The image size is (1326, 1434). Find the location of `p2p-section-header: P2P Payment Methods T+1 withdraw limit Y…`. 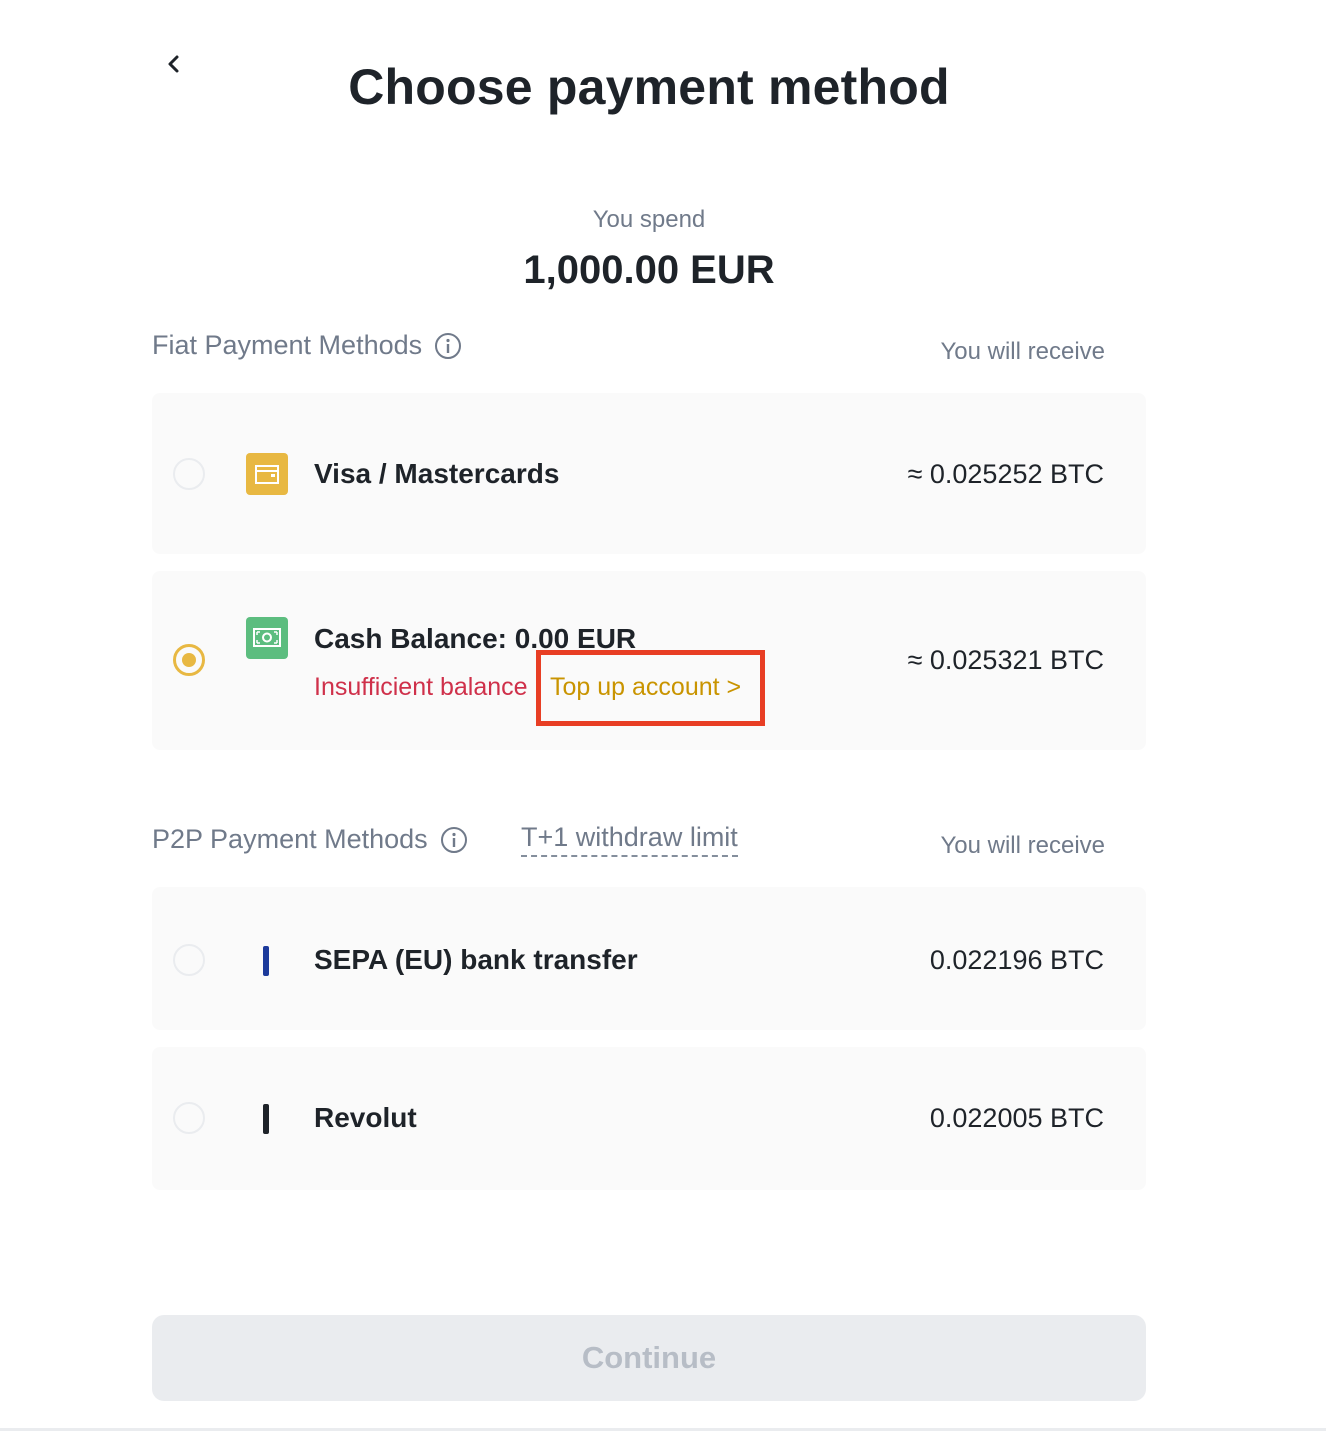

p2p-section-header: P2P Payment Methods T+1 withdraw limit Y… is located at coordinates (628, 843).